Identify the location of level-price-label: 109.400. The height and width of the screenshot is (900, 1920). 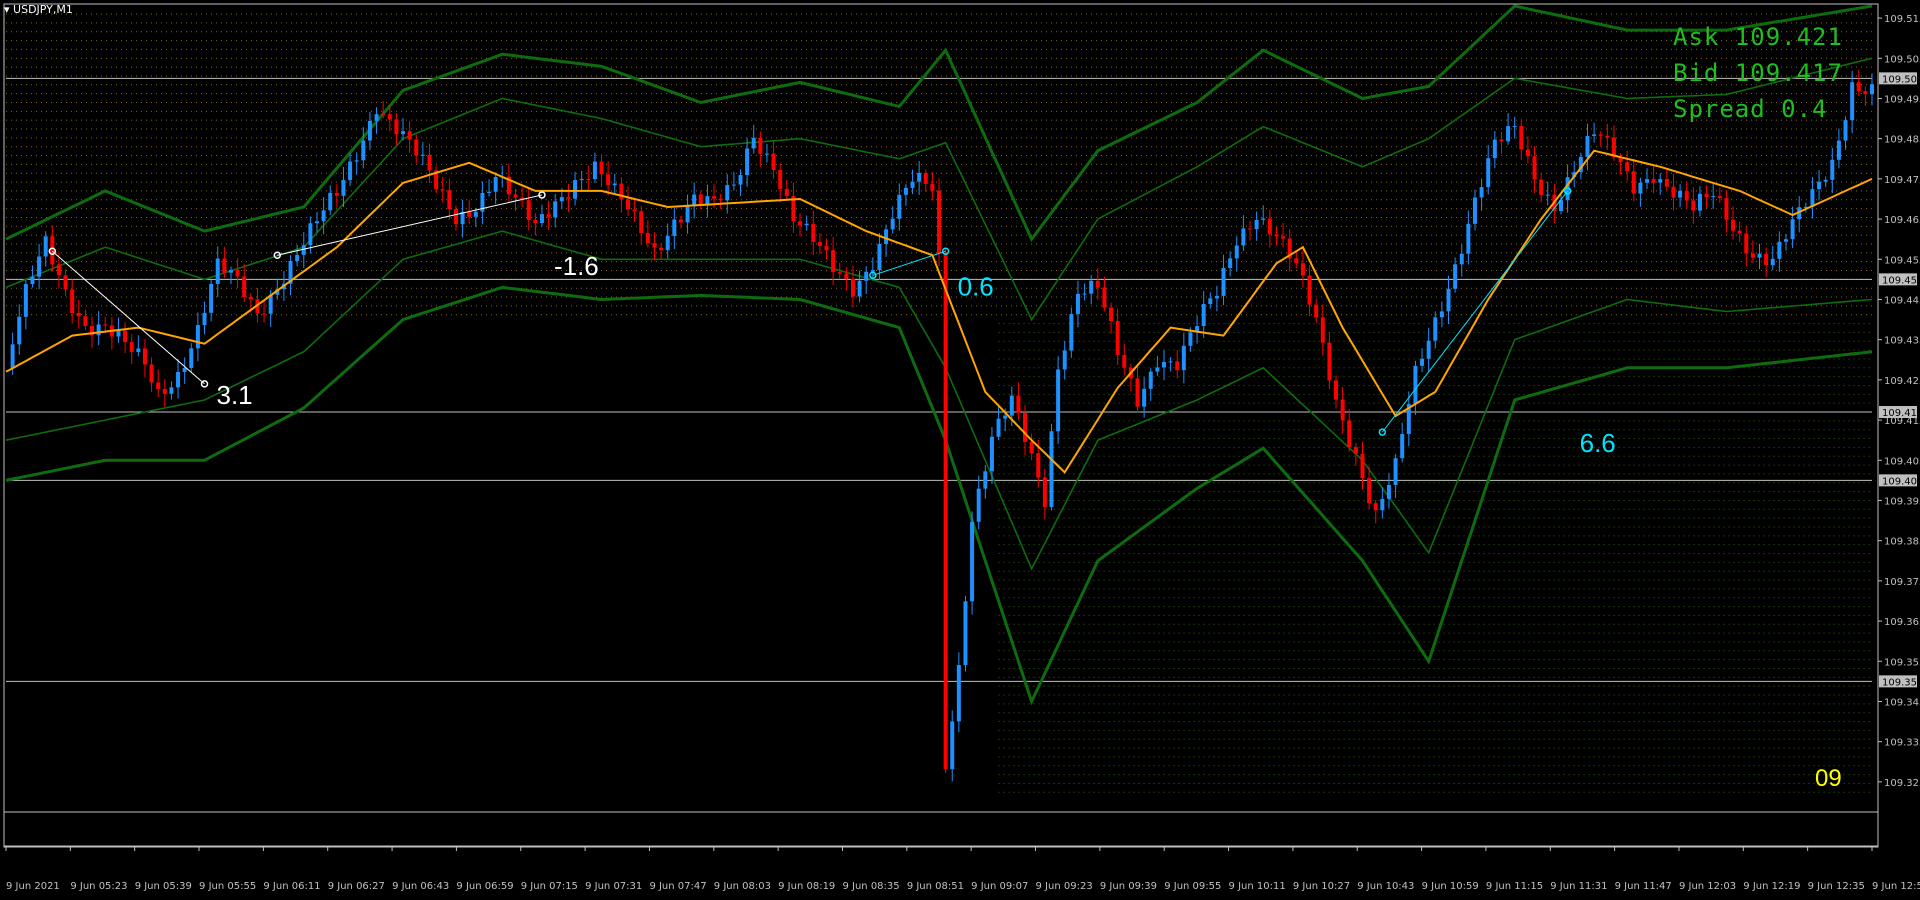
(1901, 481).